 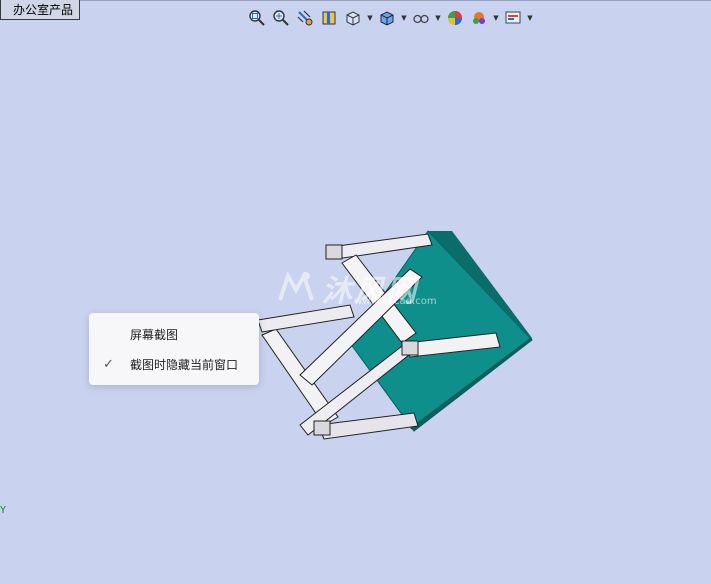 What do you see at coordinates (479, 18) in the screenshot?
I see `apply-scene-icon` at bounding box center [479, 18].